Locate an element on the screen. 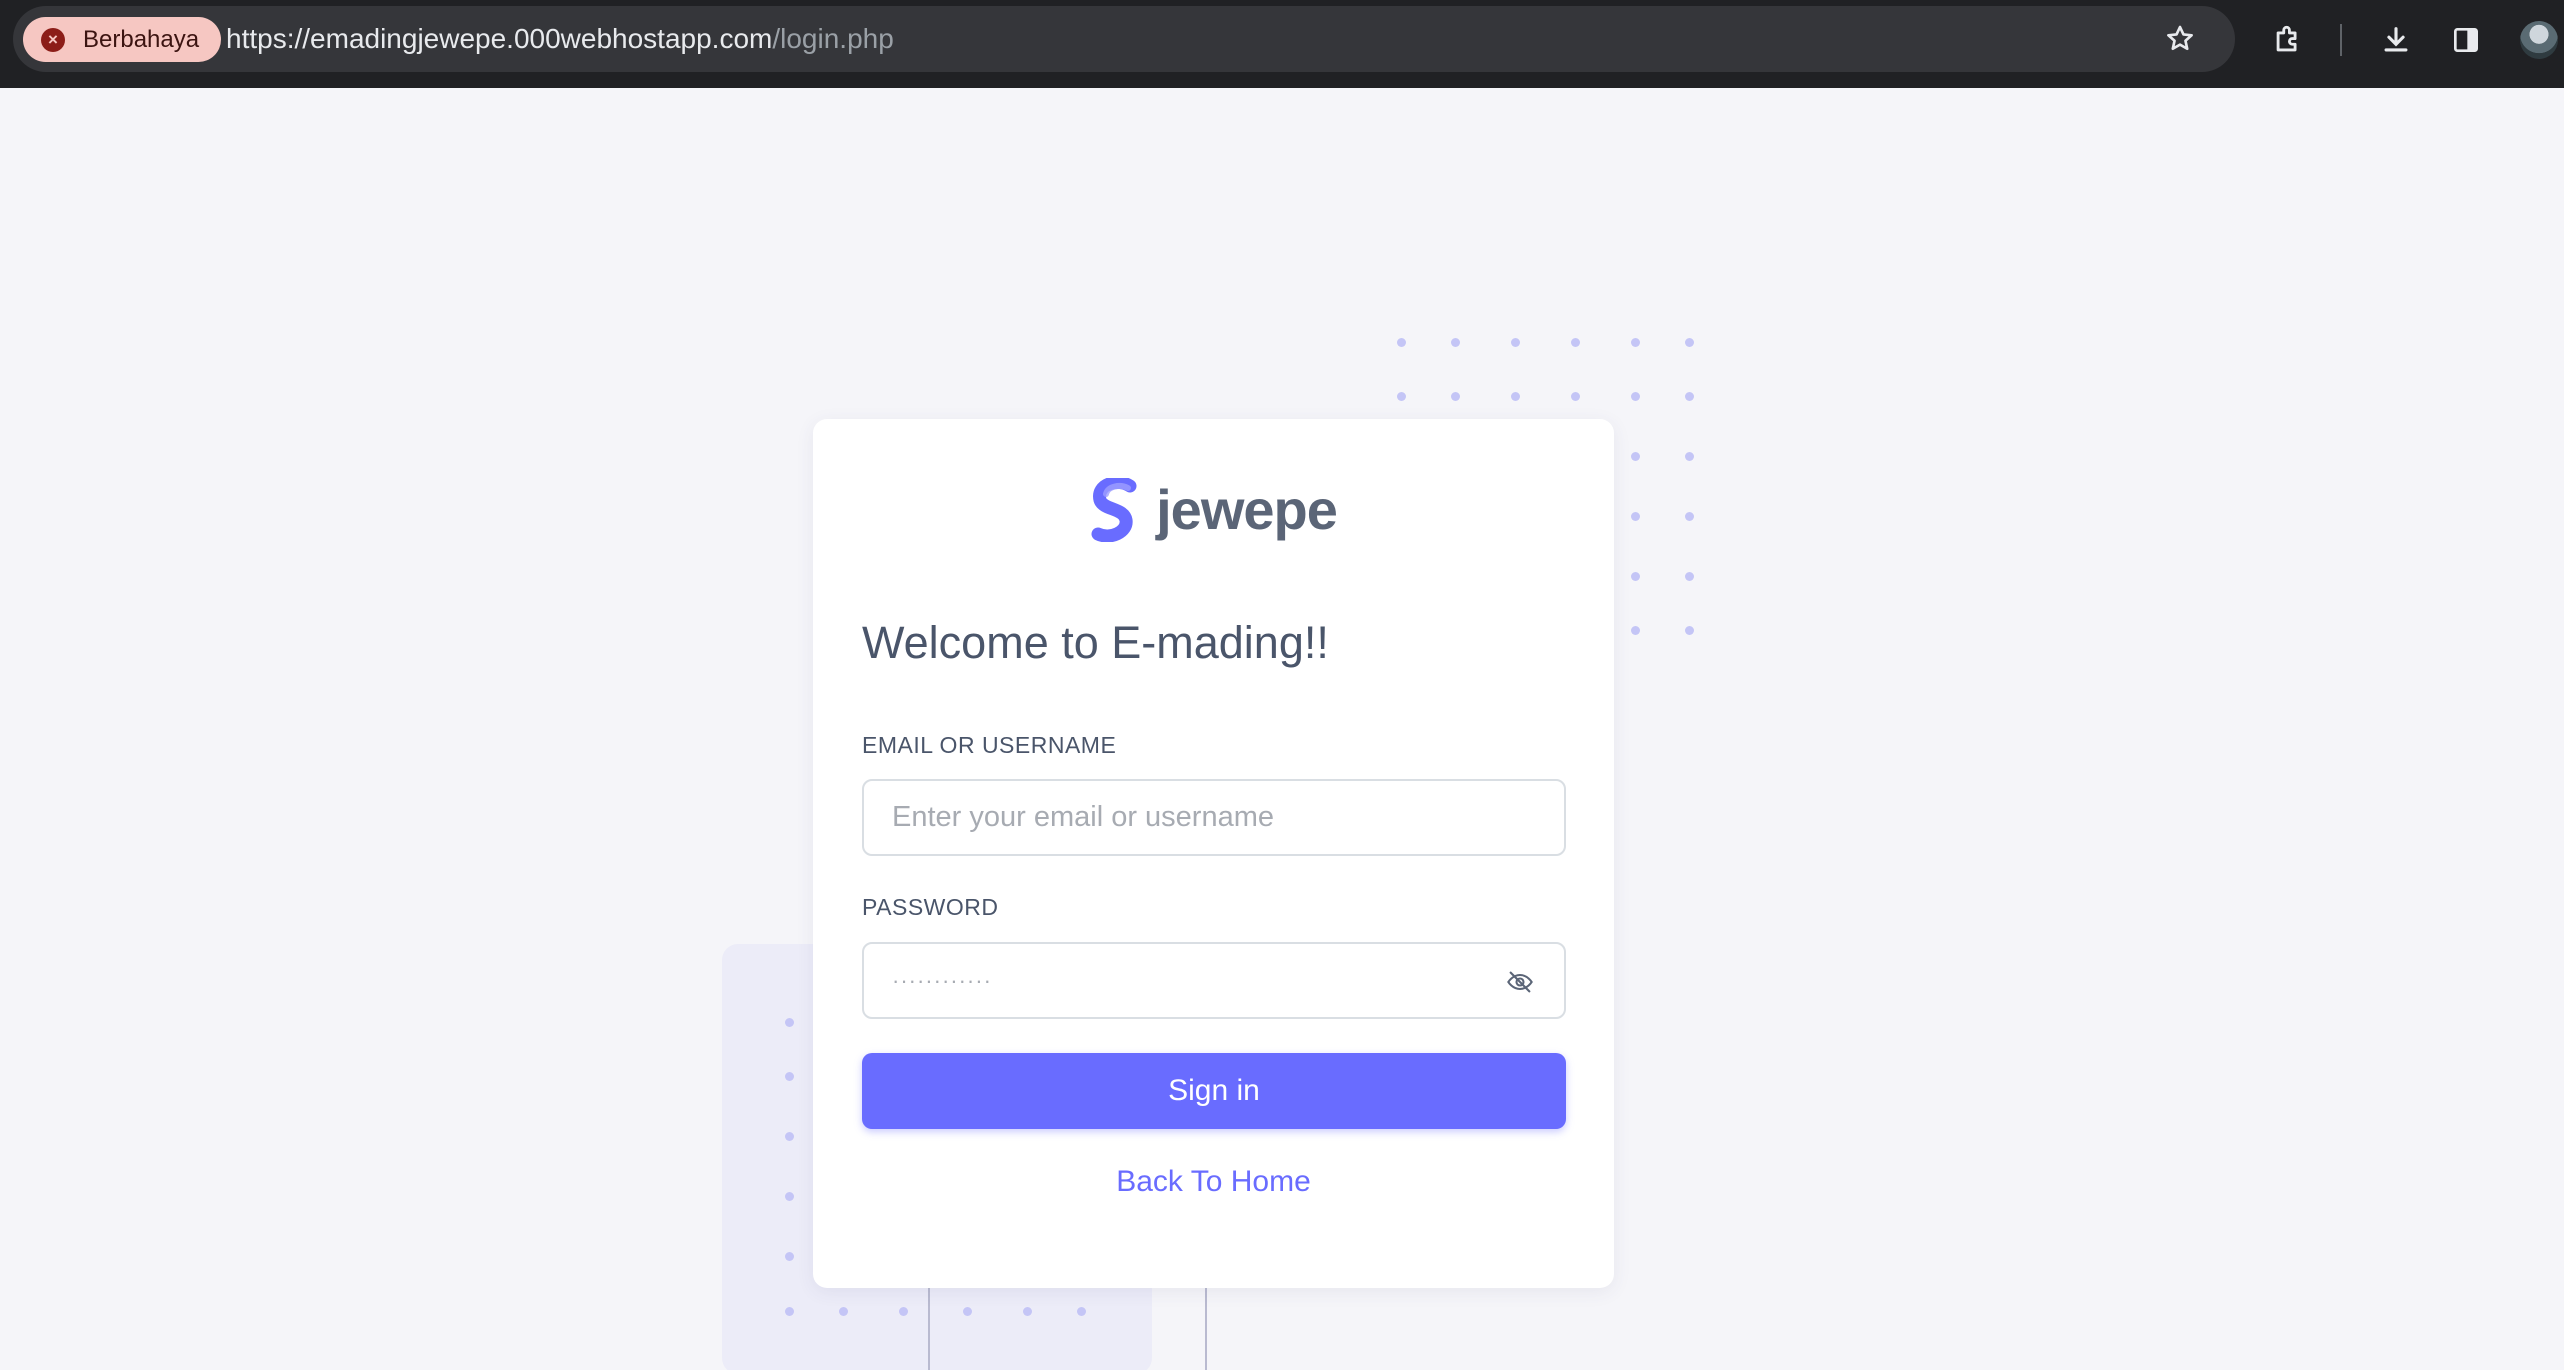 The image size is (2564, 1370). bookmark-star-icon is located at coordinates (2180, 39).